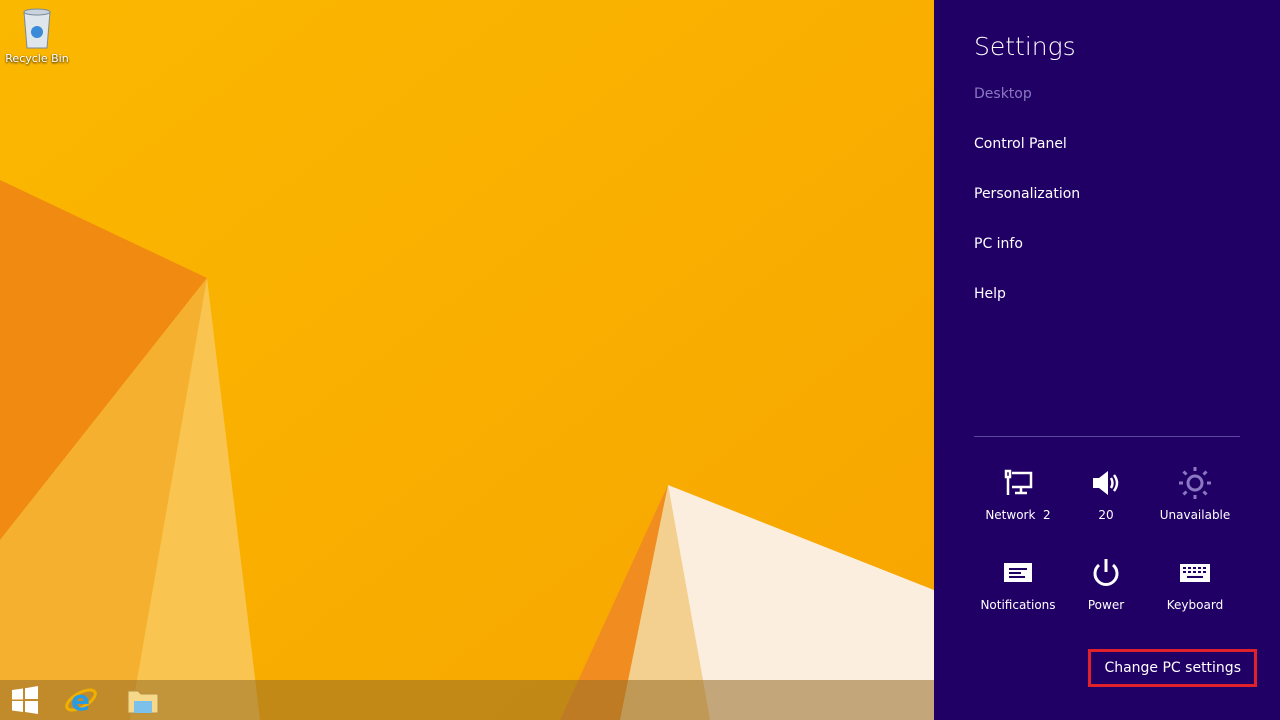 Image resolution: width=1280 pixels, height=720 pixels. What do you see at coordinates (1027, 194) in the screenshot?
I see `charm-item-personalization: Personalization` at bounding box center [1027, 194].